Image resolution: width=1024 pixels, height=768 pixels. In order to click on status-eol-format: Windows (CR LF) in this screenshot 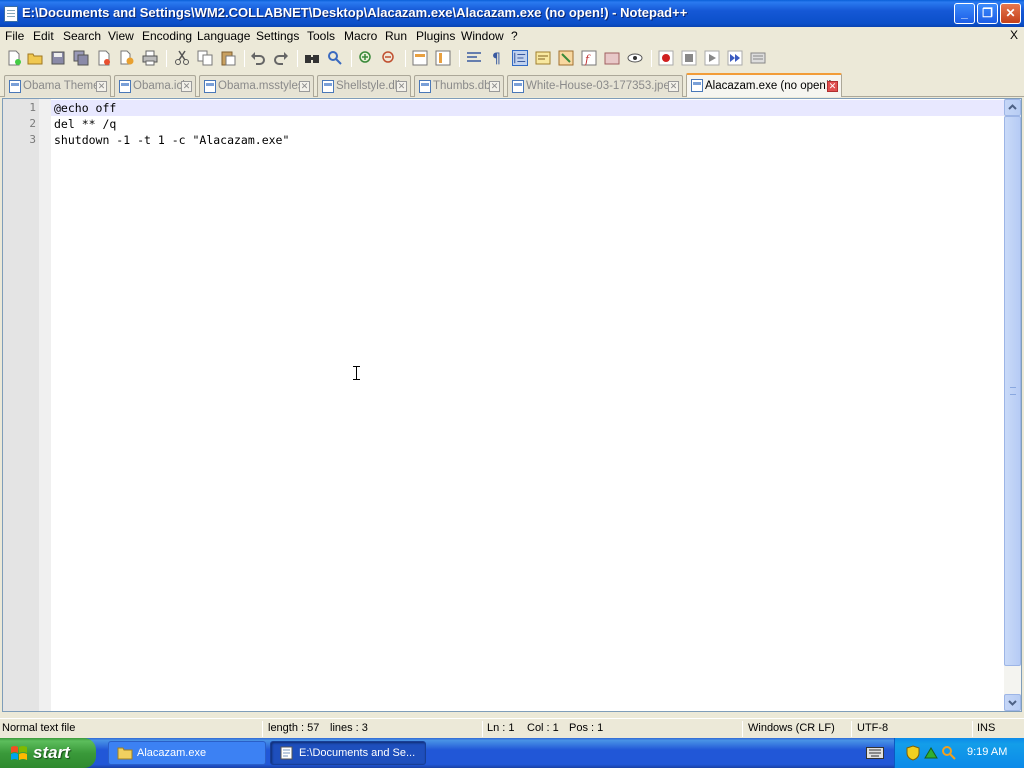, I will do `click(791, 728)`.